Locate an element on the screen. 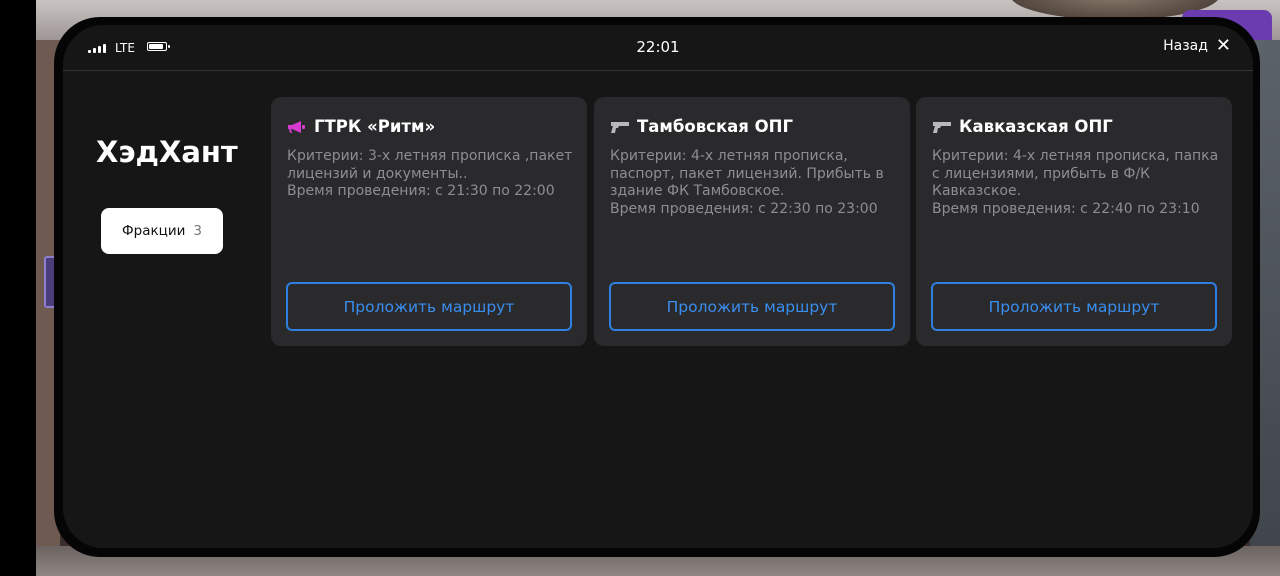 Image resolution: width=1280 pixels, height=576 pixels. tab-factions: Фракции 3 is located at coordinates (162, 231).